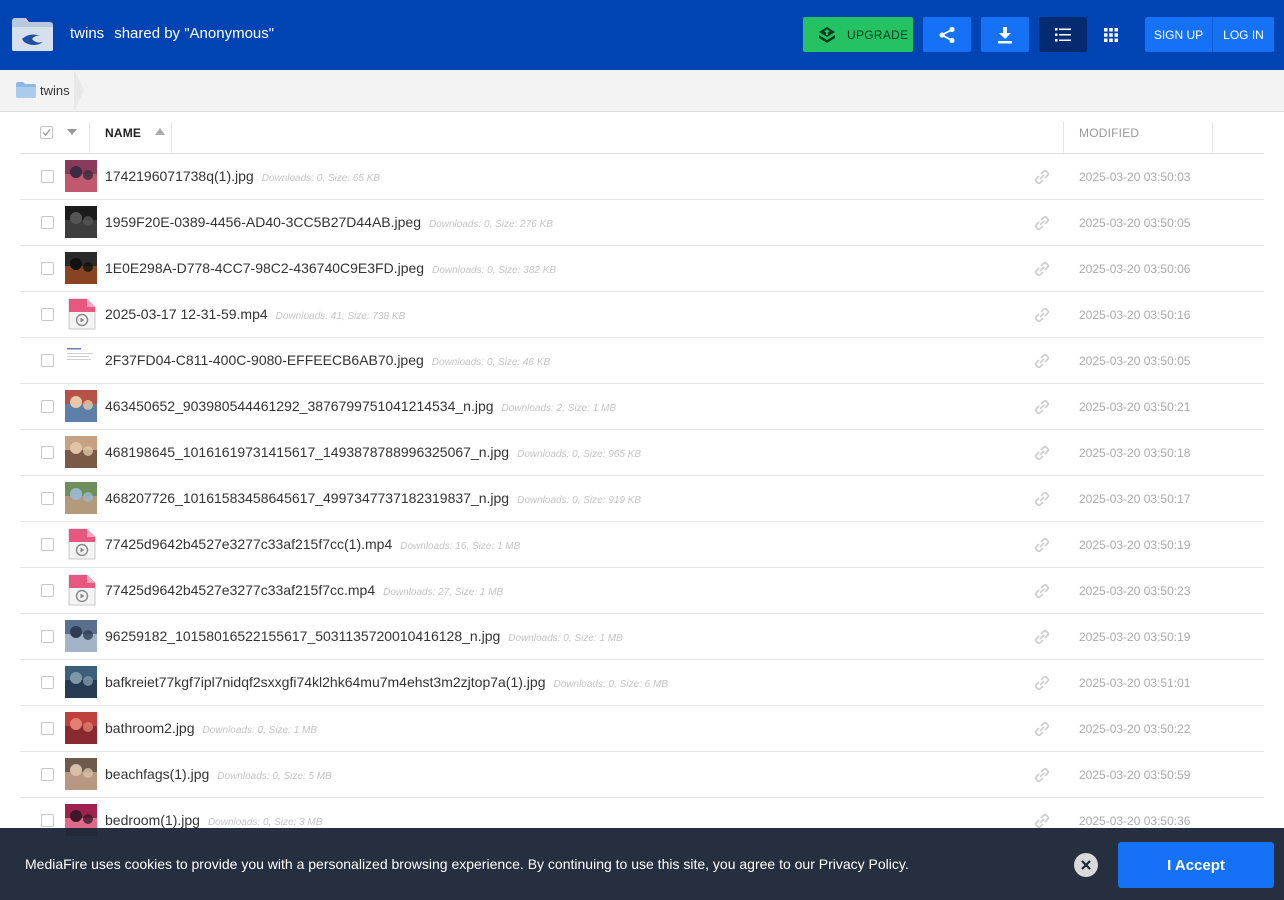 This screenshot has height=900, width=1284. I want to click on file-name-link: beachfags(1).jpg Downloads: 0, Size: 5 MB, so click(218, 774).